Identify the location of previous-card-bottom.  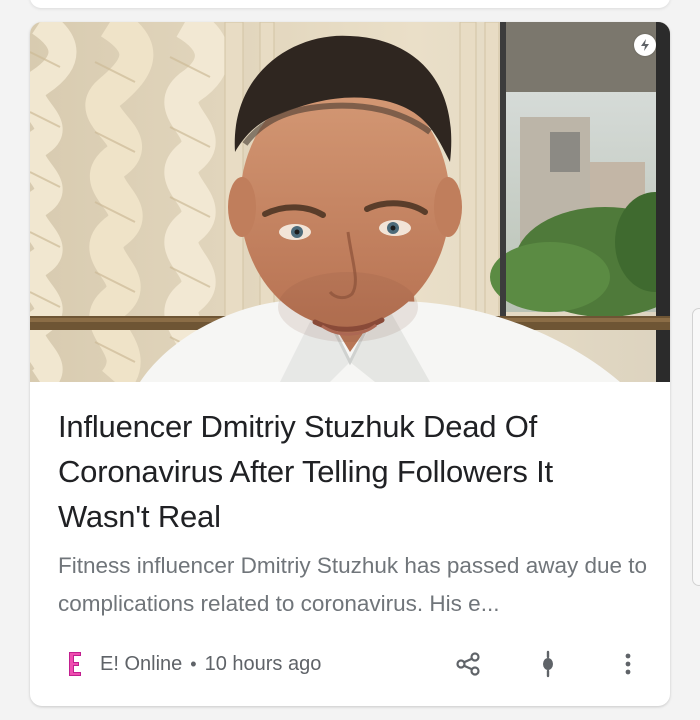
(350, 4).